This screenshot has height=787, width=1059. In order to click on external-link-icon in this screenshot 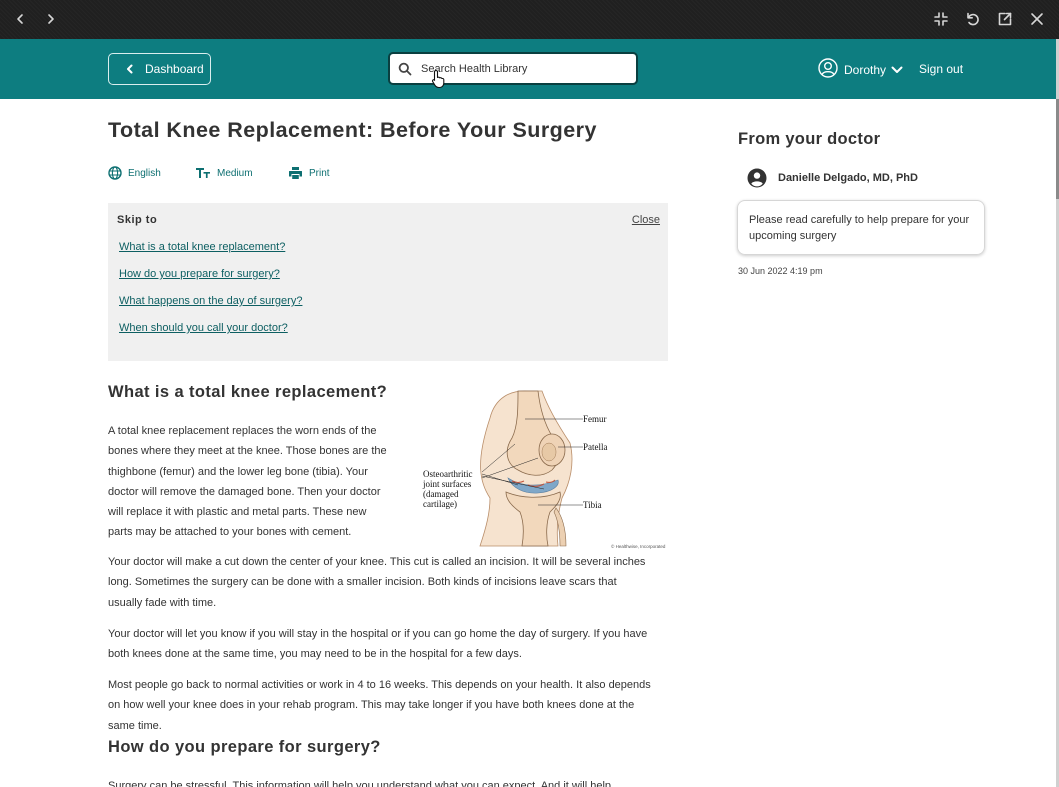, I will do `click(1005, 19)`.